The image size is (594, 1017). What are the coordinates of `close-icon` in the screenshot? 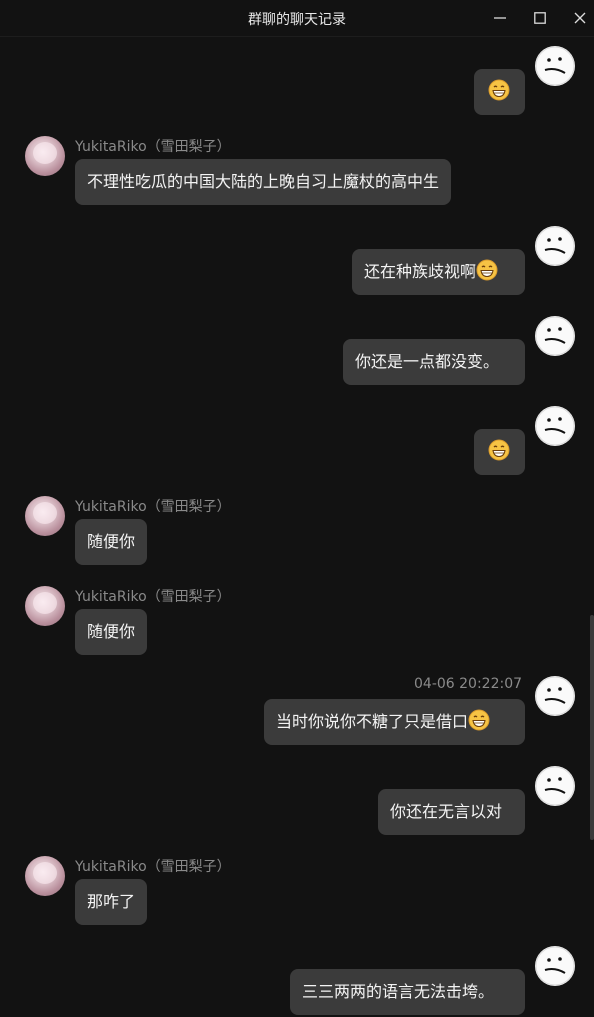 It's located at (580, 18).